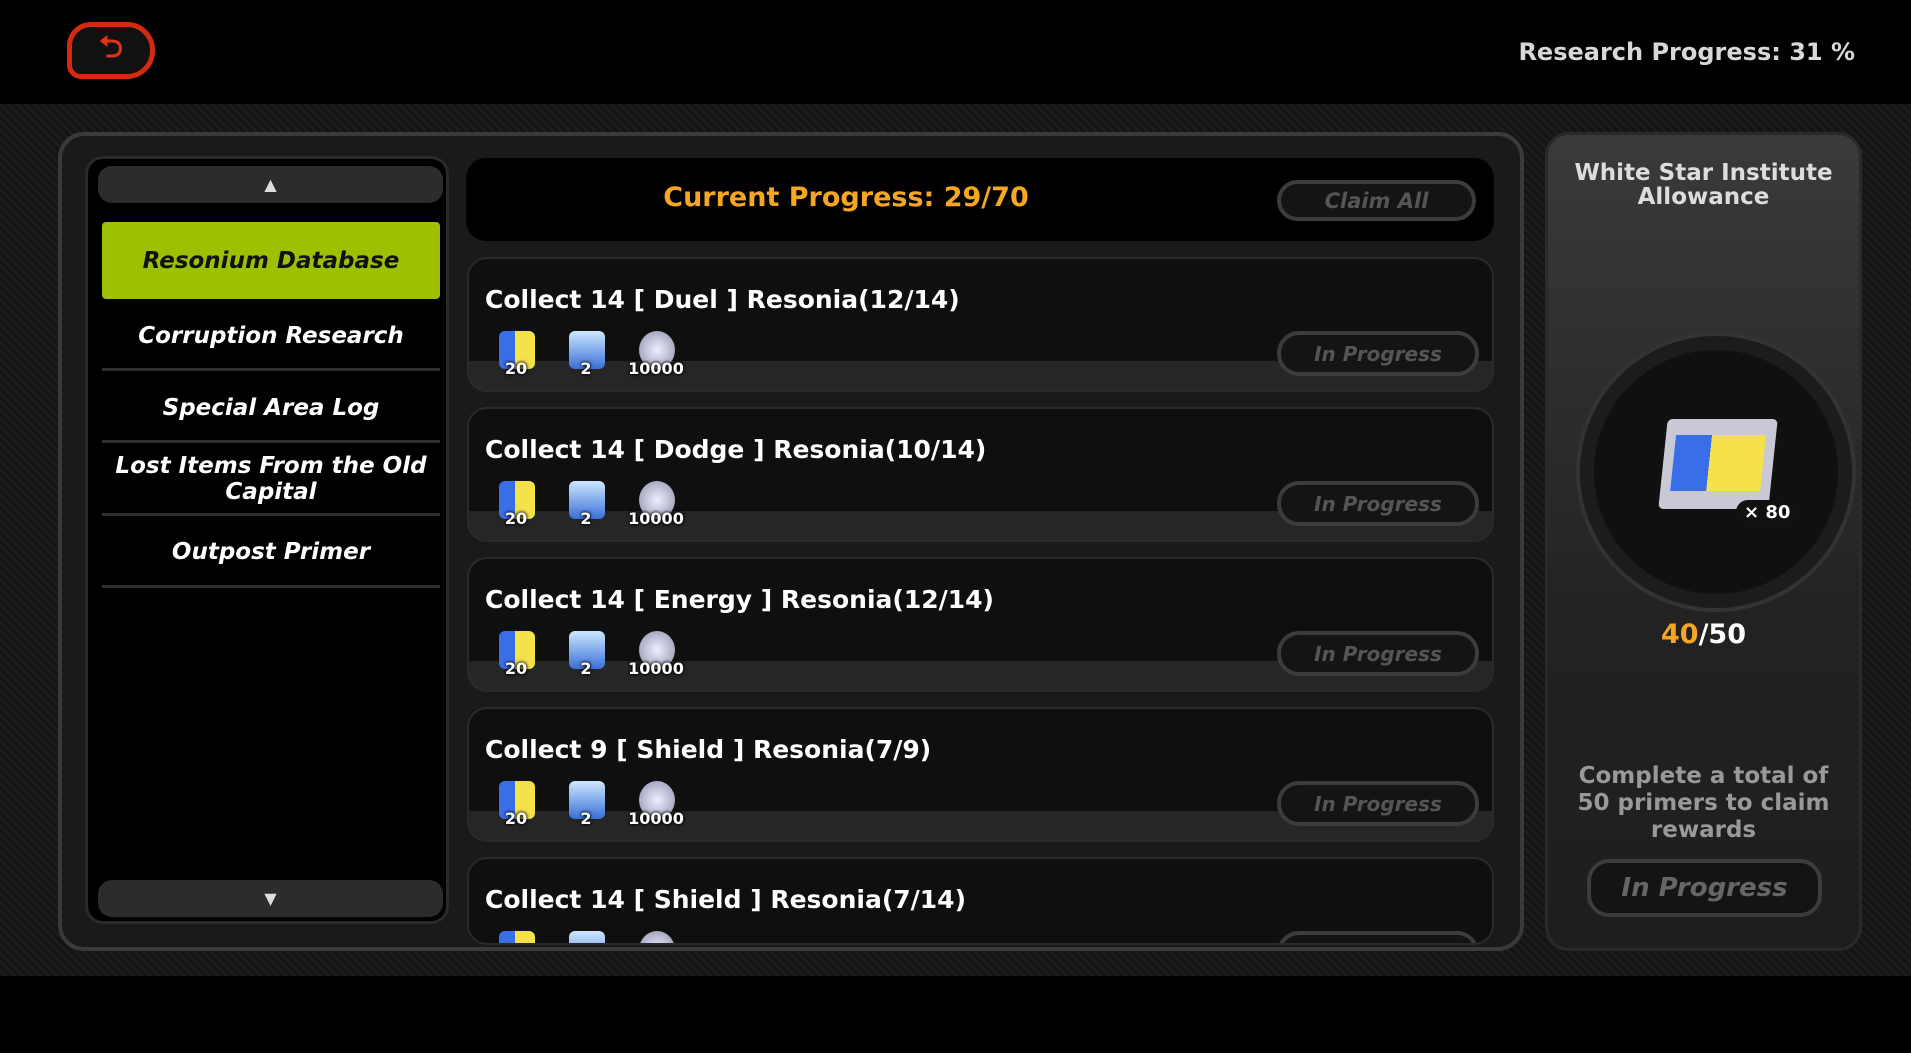 The height and width of the screenshot is (1053, 1911). What do you see at coordinates (708, 749) in the screenshot?
I see `task-title: Collect 9 [ Shield ] Resonia(7/9)` at bounding box center [708, 749].